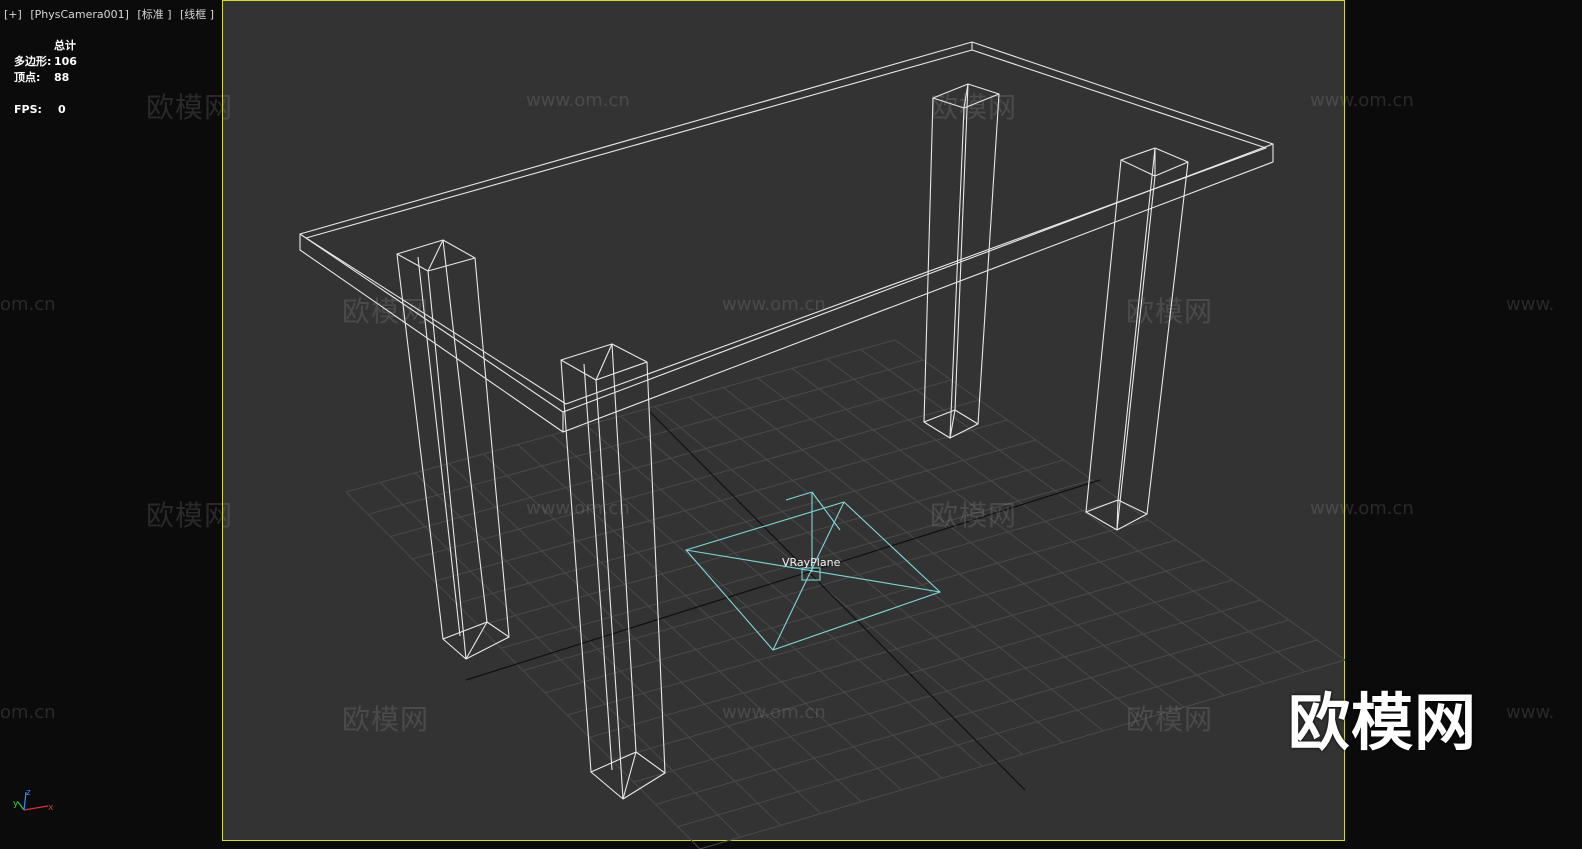 This screenshot has width=1582, height=849. I want to click on axis-z-label: z, so click(28, 793).